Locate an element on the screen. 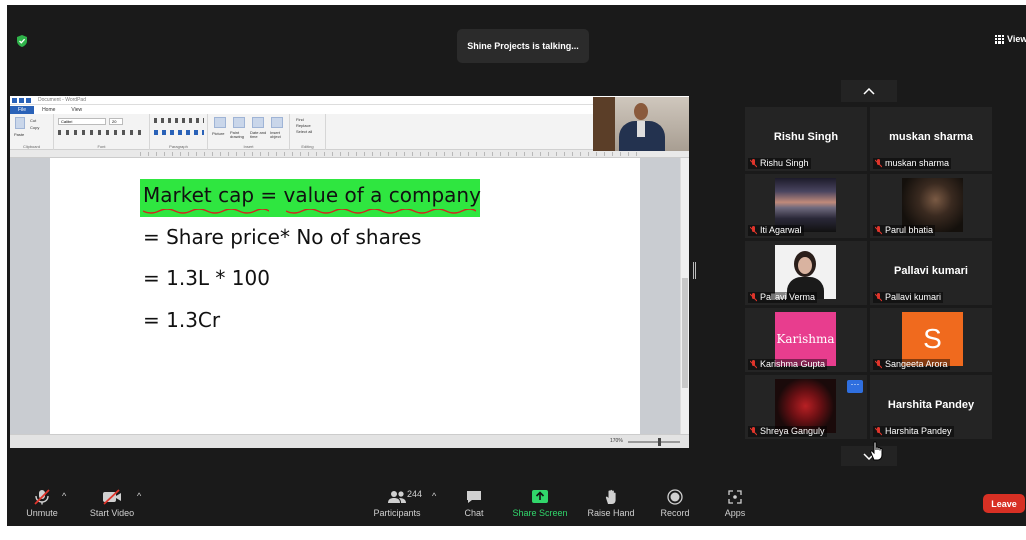 The width and height of the screenshot is (1026, 540). avatar-letter: S is located at coordinates (932, 338).